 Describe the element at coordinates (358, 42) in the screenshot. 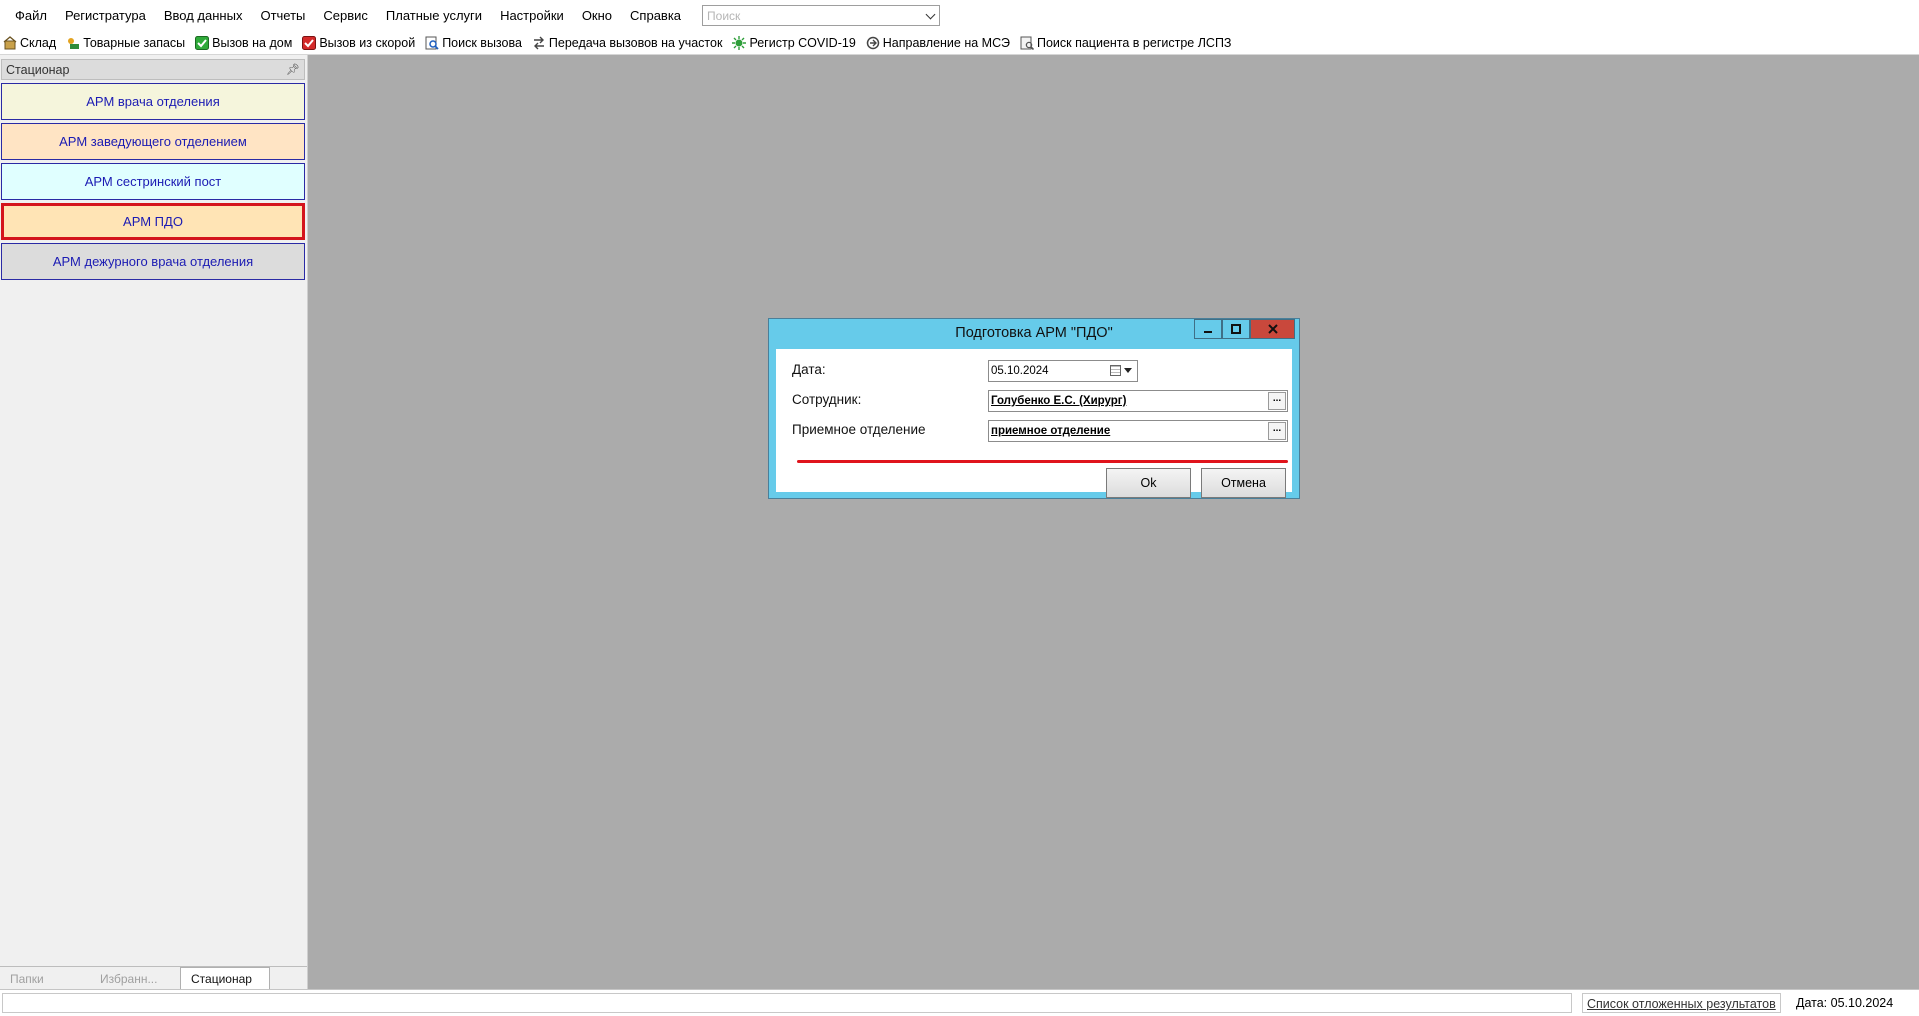

I see `toolbar-ambulance-call-button: Вызов из скорой` at that location.